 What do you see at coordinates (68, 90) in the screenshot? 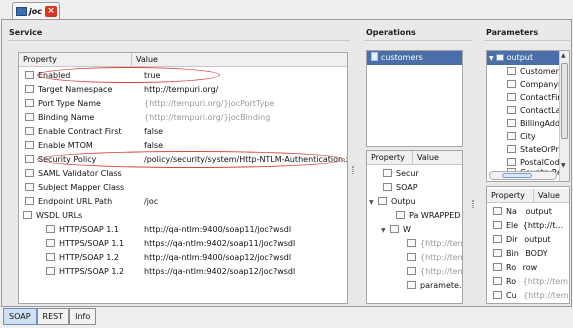
I see `property-row-target-namespace: Target Namespace` at bounding box center [68, 90].